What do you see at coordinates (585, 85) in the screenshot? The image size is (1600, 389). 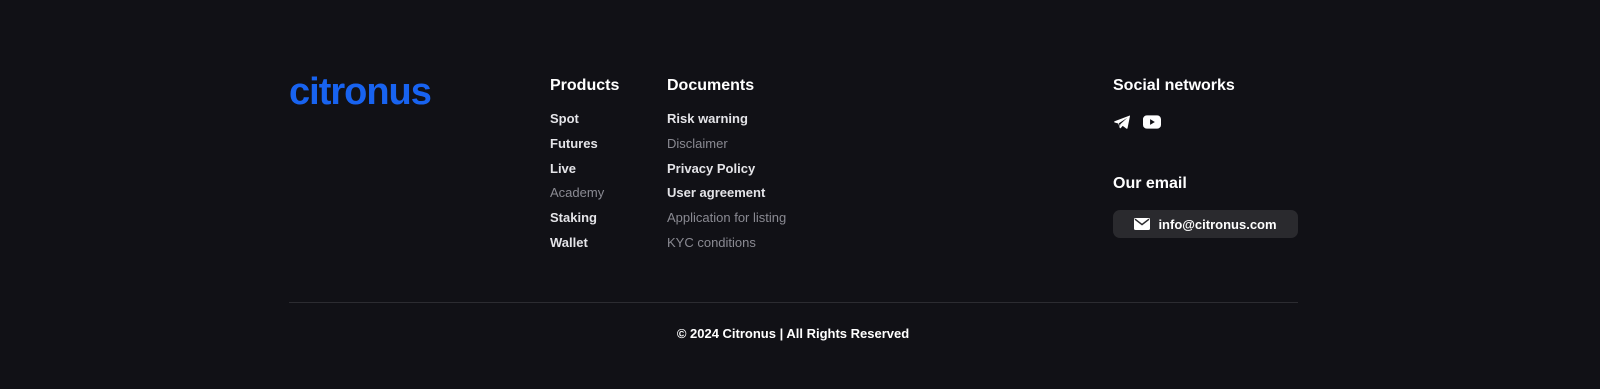 I see `products-heading: Products` at bounding box center [585, 85].